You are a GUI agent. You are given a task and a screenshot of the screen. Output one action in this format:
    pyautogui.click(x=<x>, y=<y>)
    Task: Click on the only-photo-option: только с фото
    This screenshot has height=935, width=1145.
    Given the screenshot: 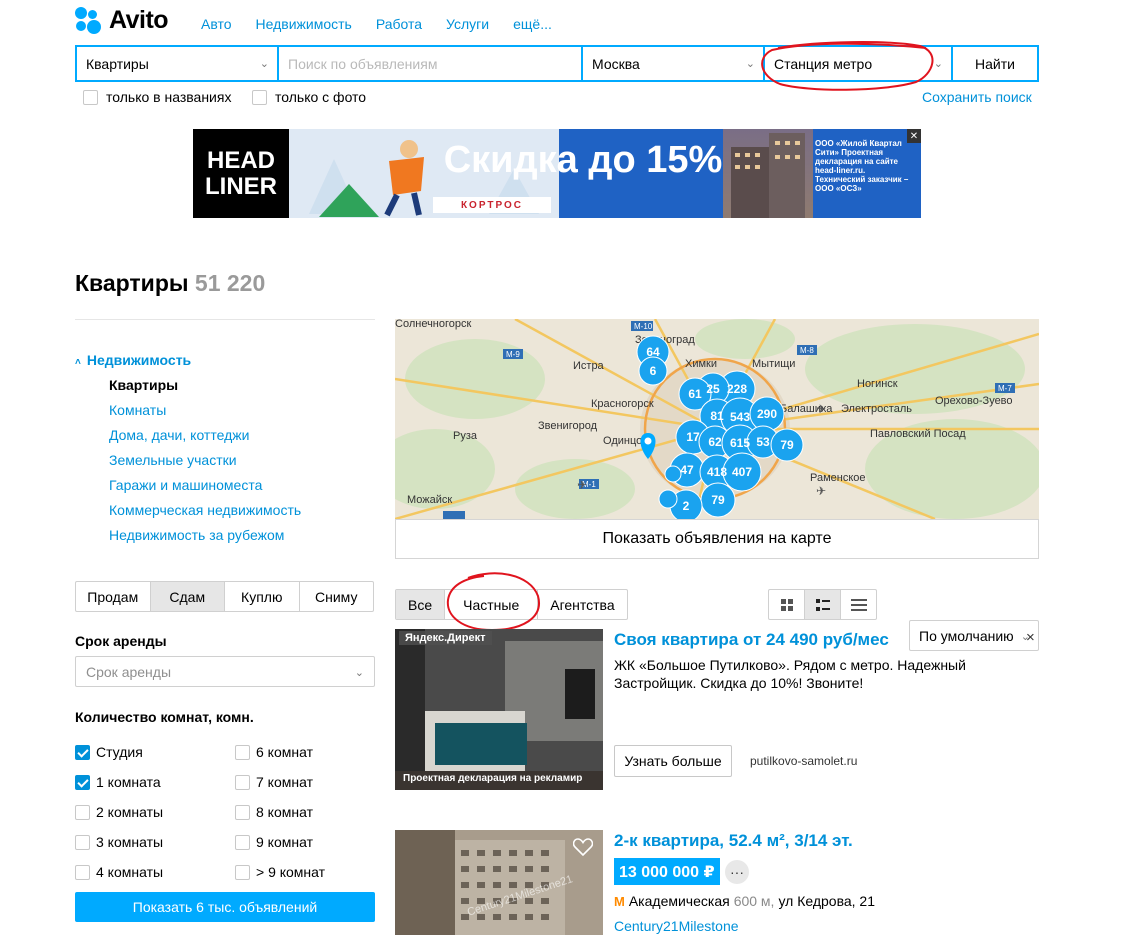 What is the action you would take?
    pyautogui.click(x=309, y=97)
    